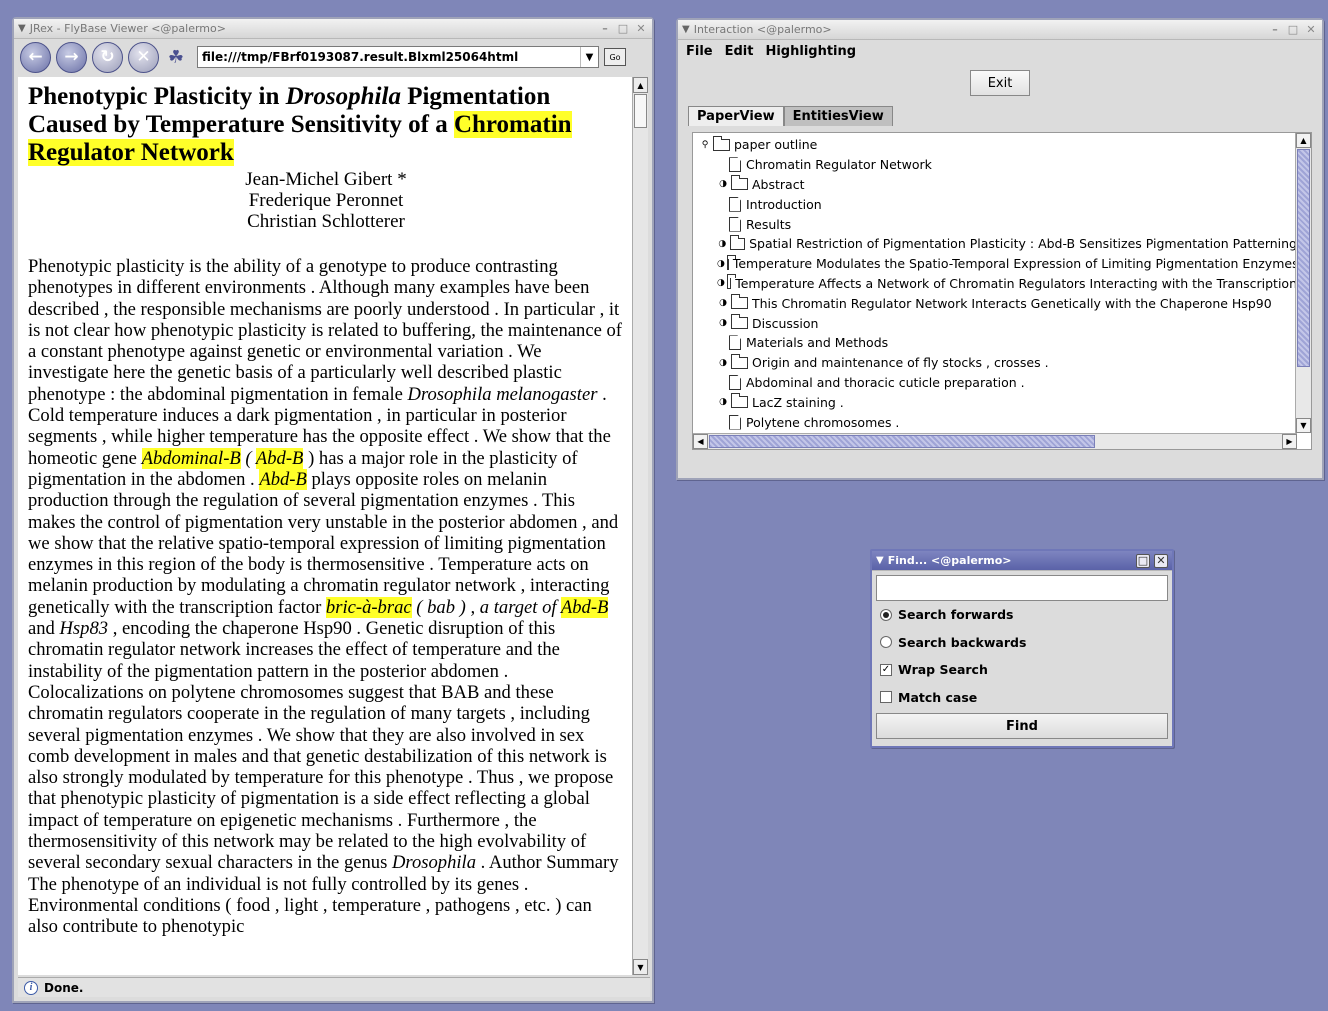 The height and width of the screenshot is (1011, 1328). What do you see at coordinates (736, 116) in the screenshot?
I see `tab-paperview: PaperView` at bounding box center [736, 116].